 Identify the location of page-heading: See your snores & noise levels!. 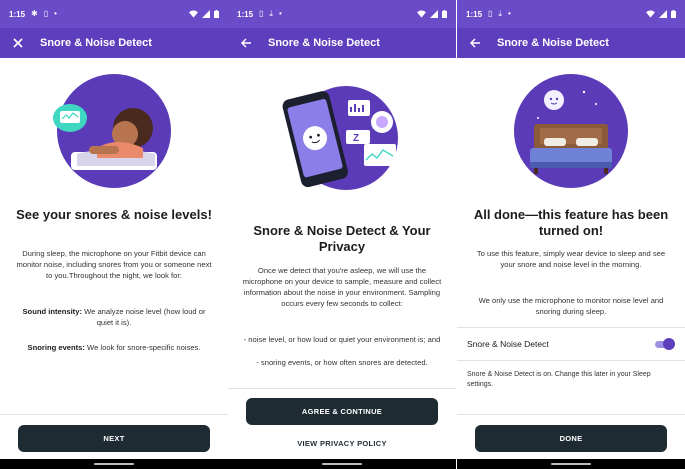
(114, 214).